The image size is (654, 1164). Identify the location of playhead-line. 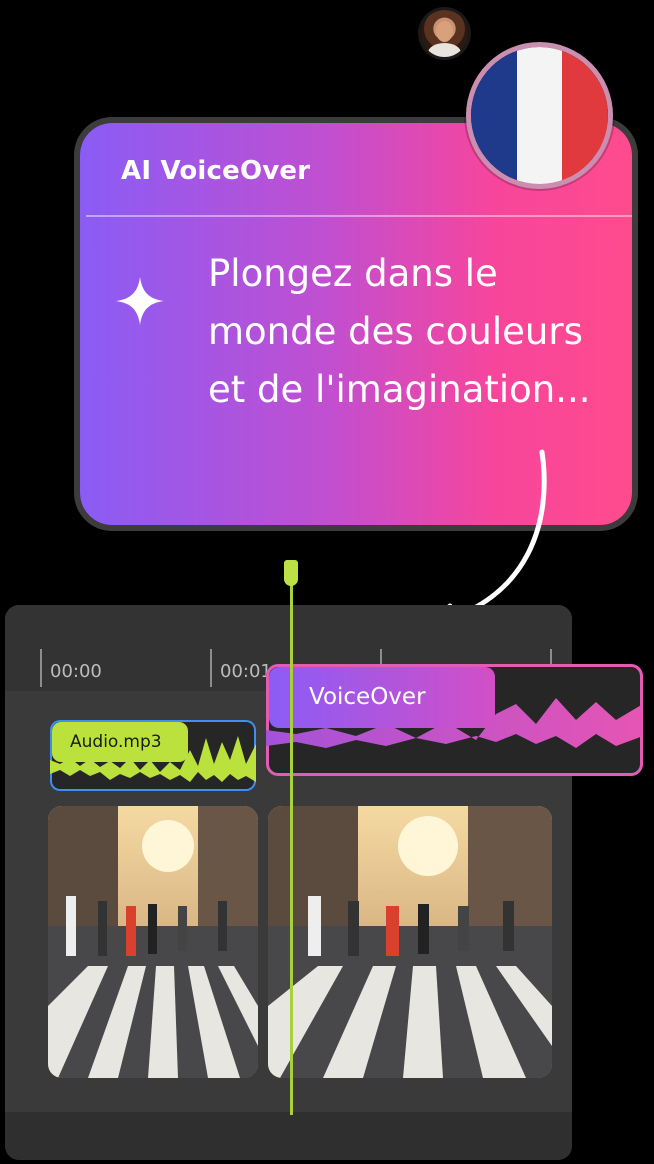
(291, 842).